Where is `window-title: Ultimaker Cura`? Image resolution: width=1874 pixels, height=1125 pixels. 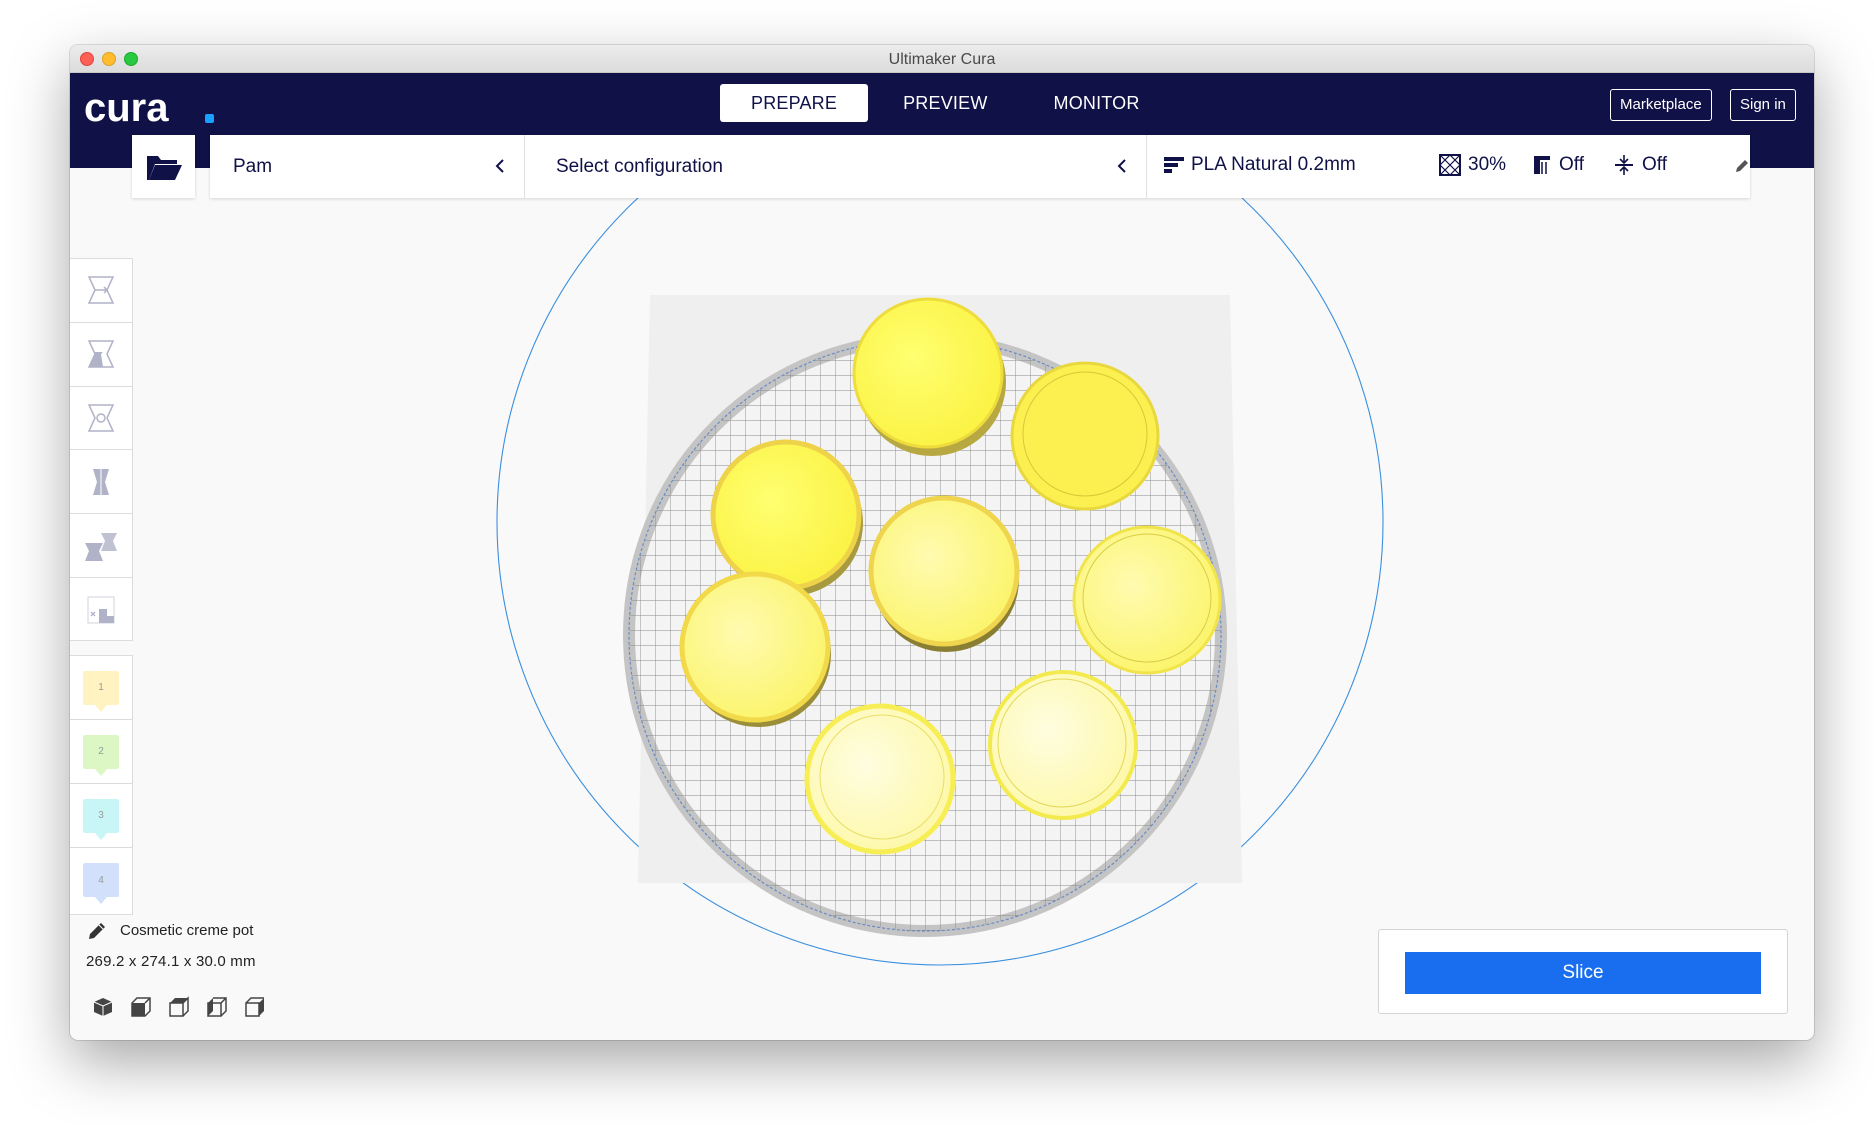 window-title: Ultimaker Cura is located at coordinates (942, 59).